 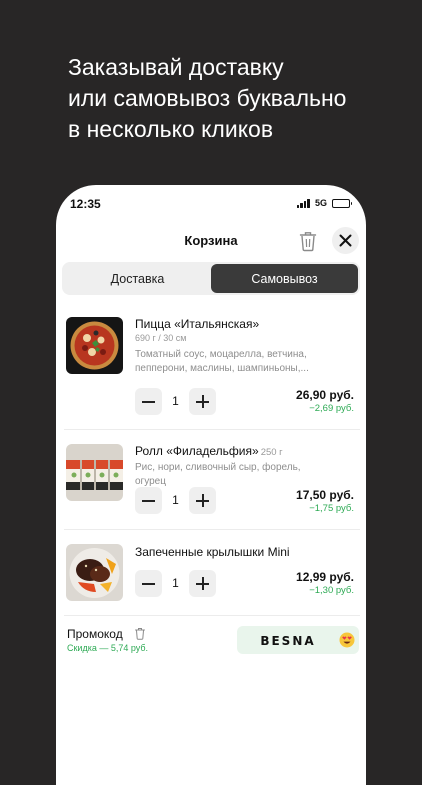 What do you see at coordinates (197, 451) in the screenshot?
I see `item-title: Ролл «Филадельфия»` at bounding box center [197, 451].